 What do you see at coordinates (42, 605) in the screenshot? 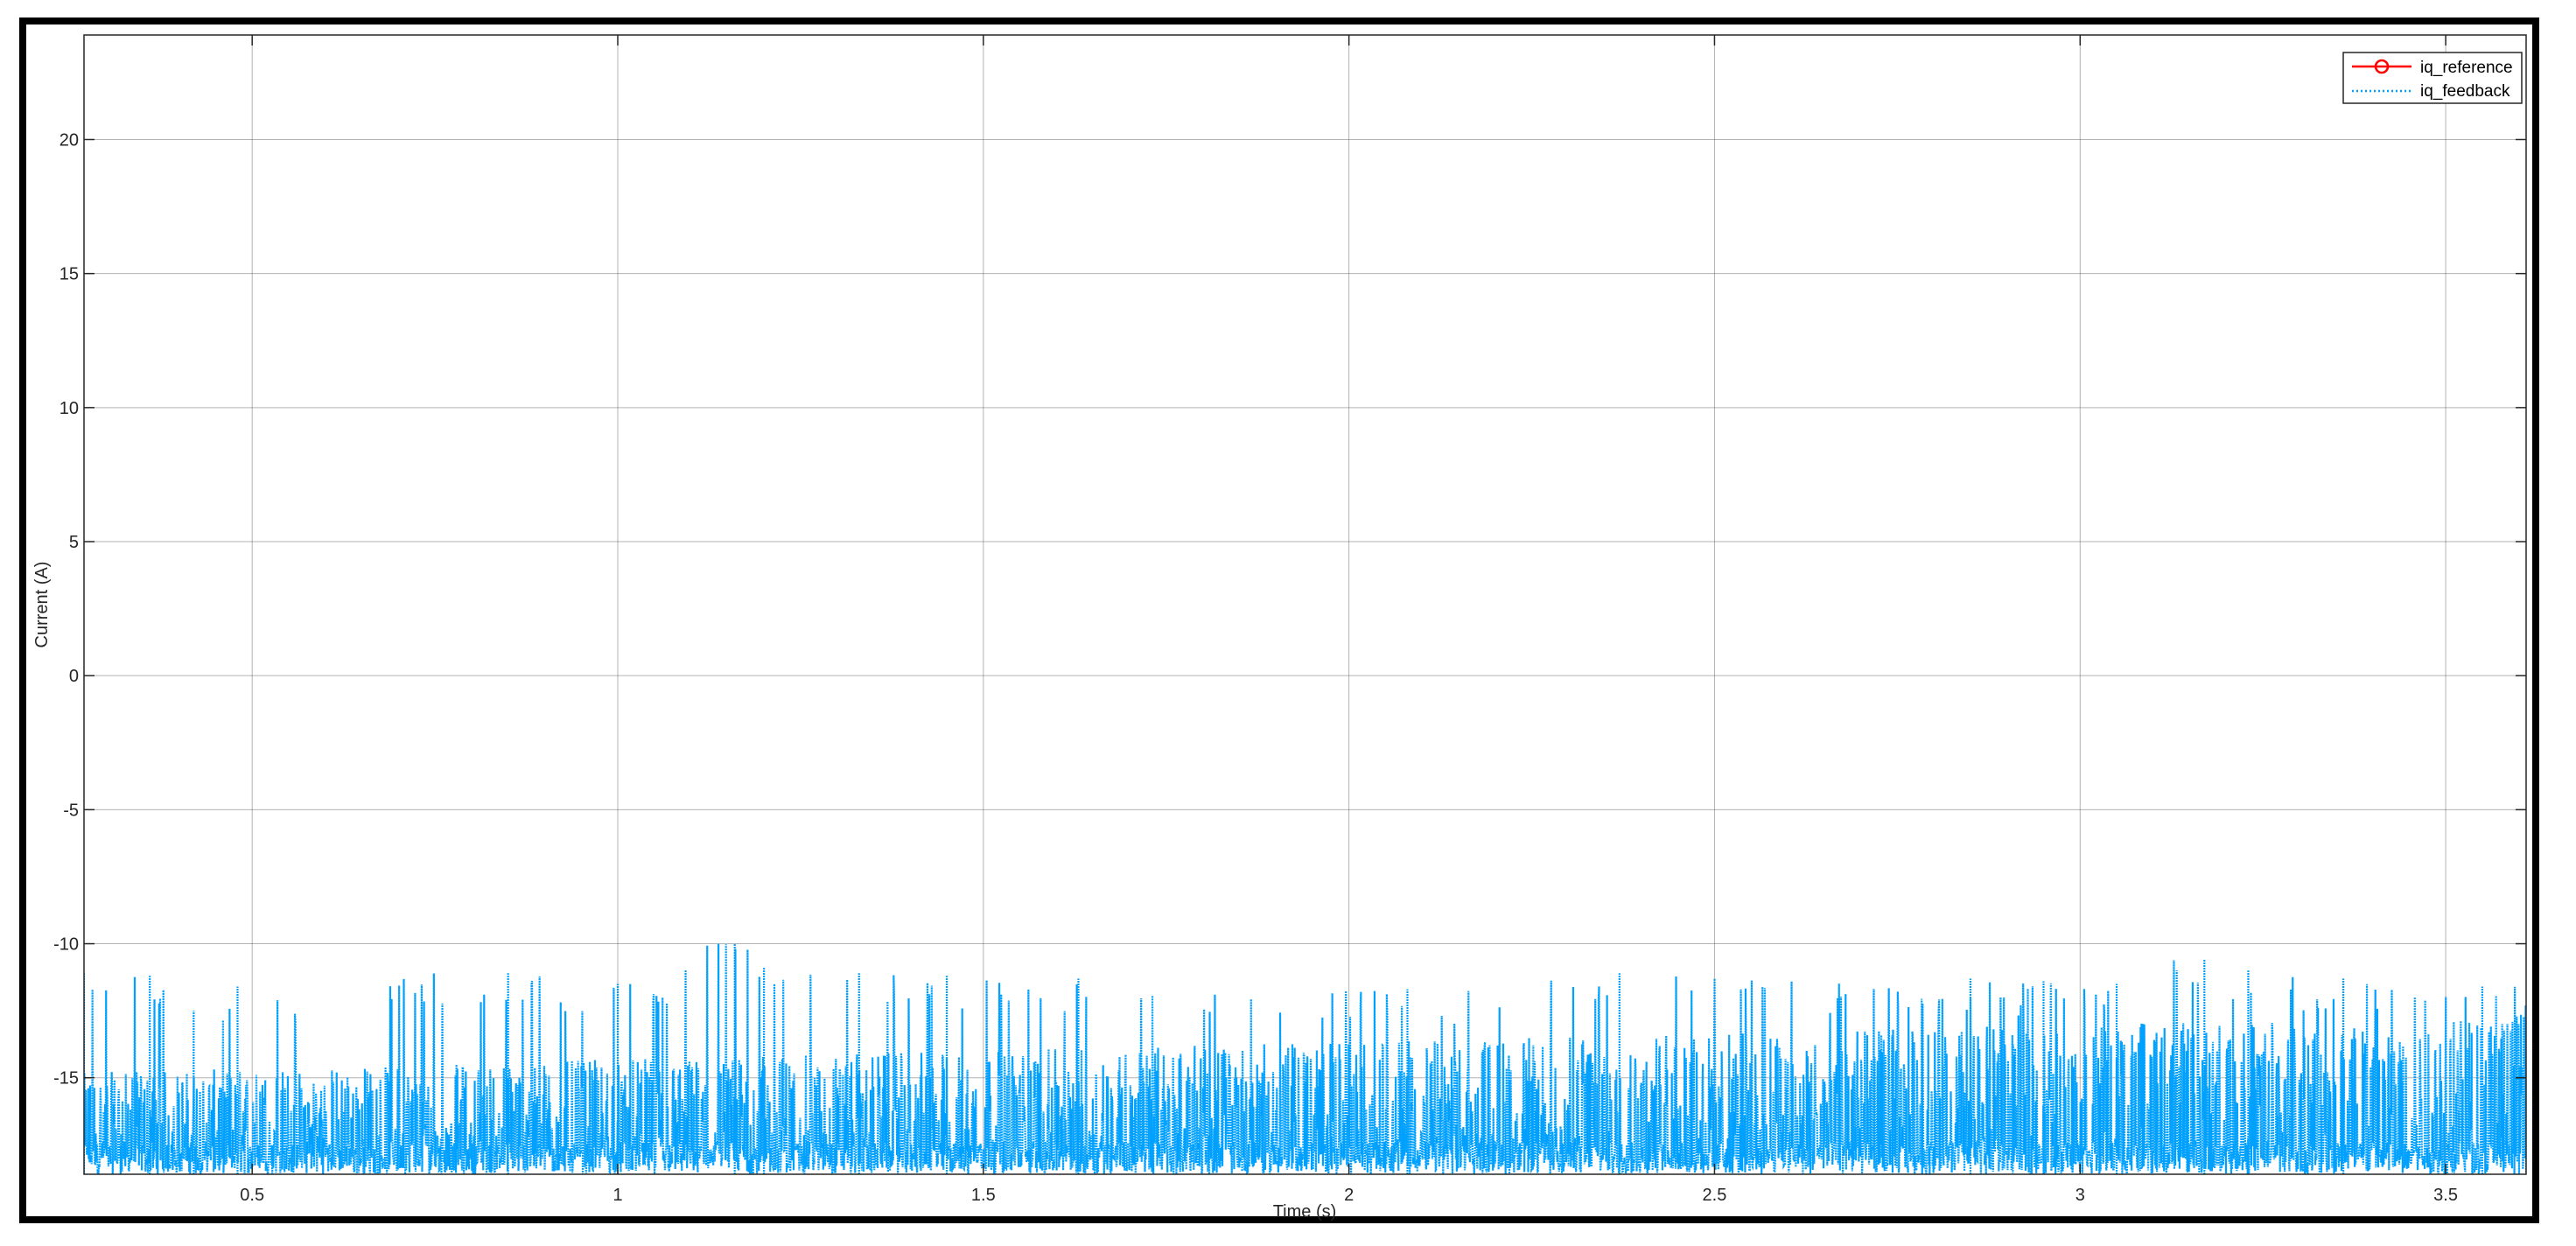
I see `y-axis-title: Current (A)` at bounding box center [42, 605].